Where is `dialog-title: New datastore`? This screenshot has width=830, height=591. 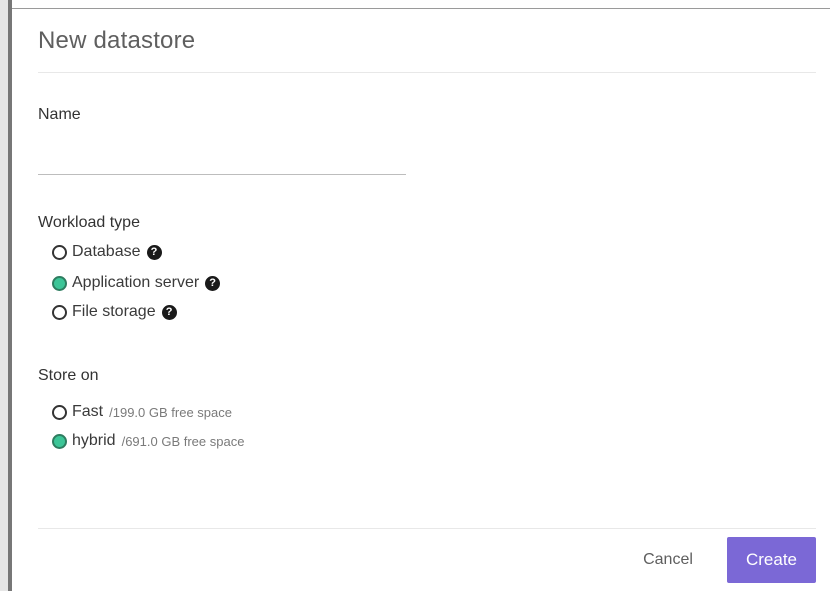
dialog-title: New datastore is located at coordinates (117, 40).